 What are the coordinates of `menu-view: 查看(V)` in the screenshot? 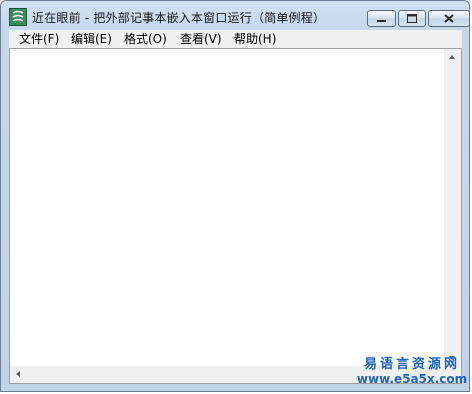 It's located at (201, 39).